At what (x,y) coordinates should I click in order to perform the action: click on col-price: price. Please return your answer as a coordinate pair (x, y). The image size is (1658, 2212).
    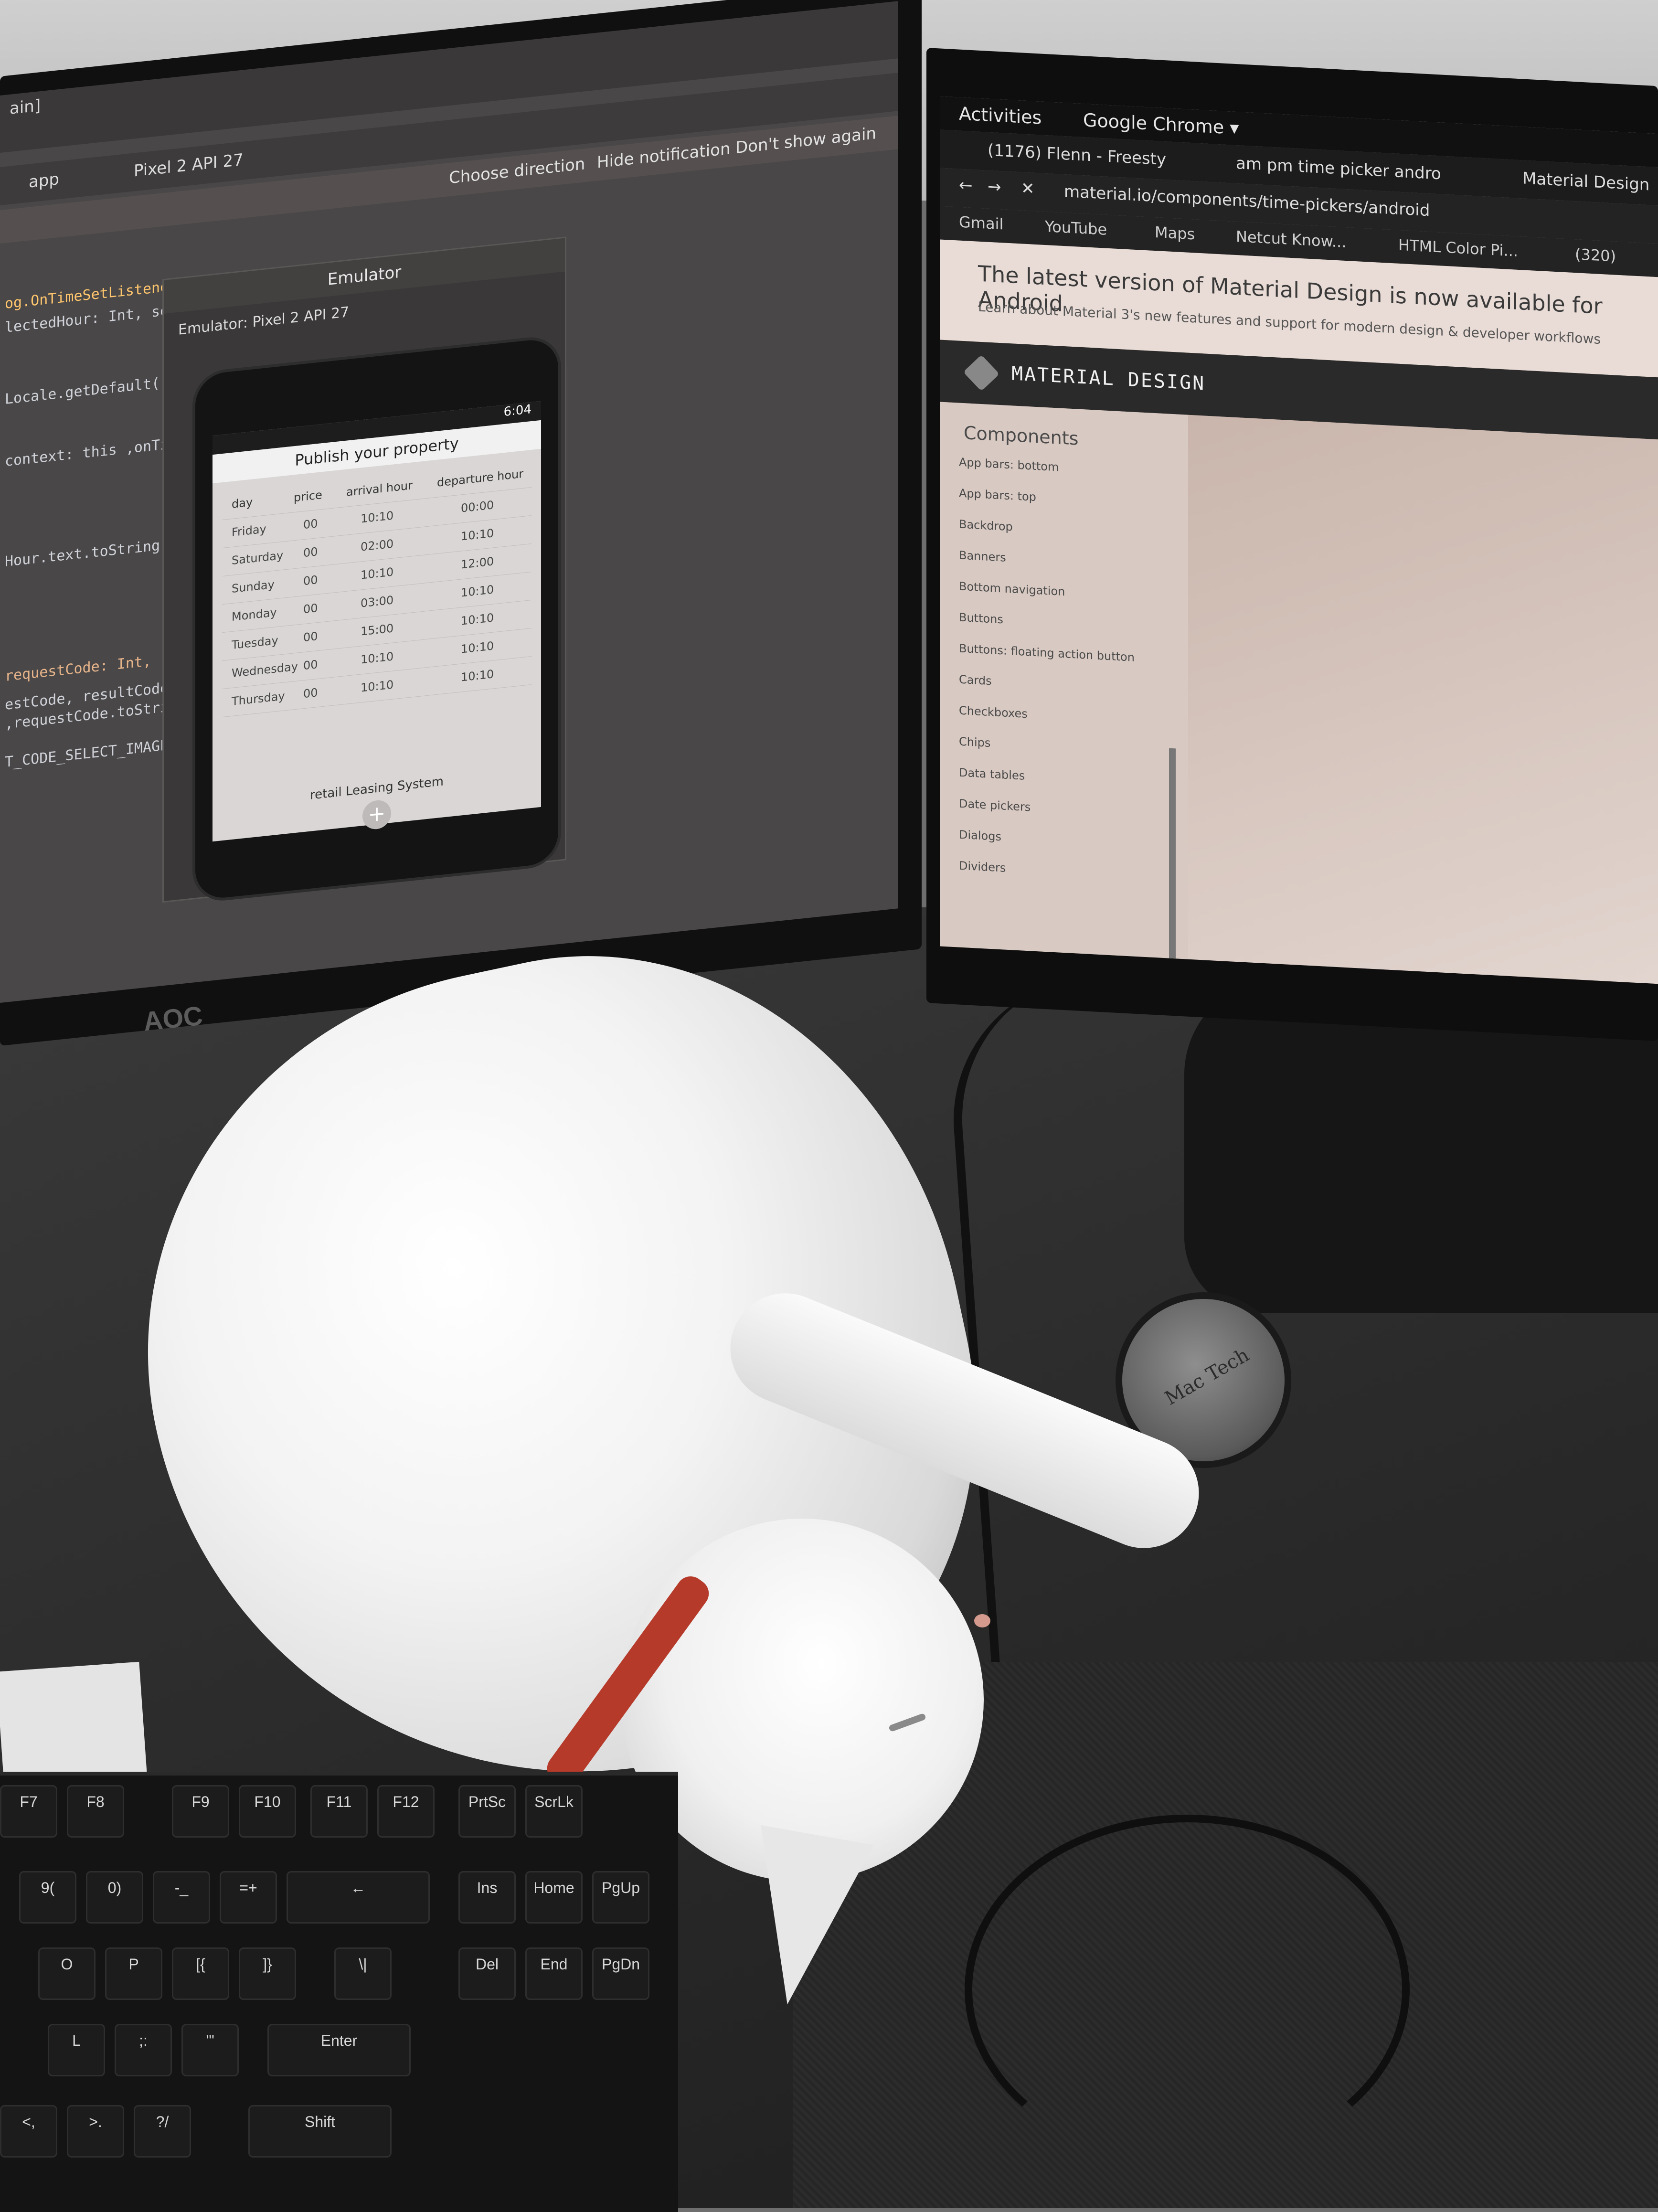
    Looking at the image, I should click on (308, 496).